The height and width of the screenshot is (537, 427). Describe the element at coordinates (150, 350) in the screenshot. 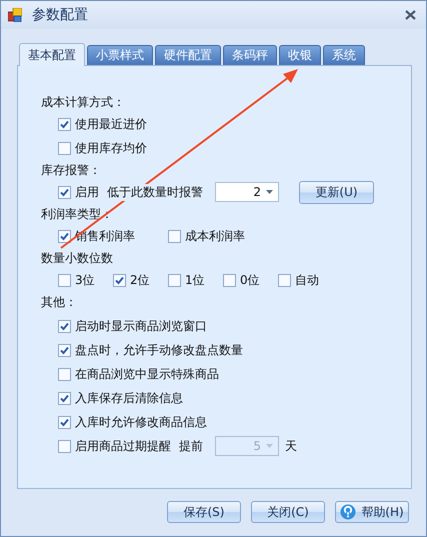

I see `checkbox-option: 盘点时，允许手动修改盘点数量` at that location.